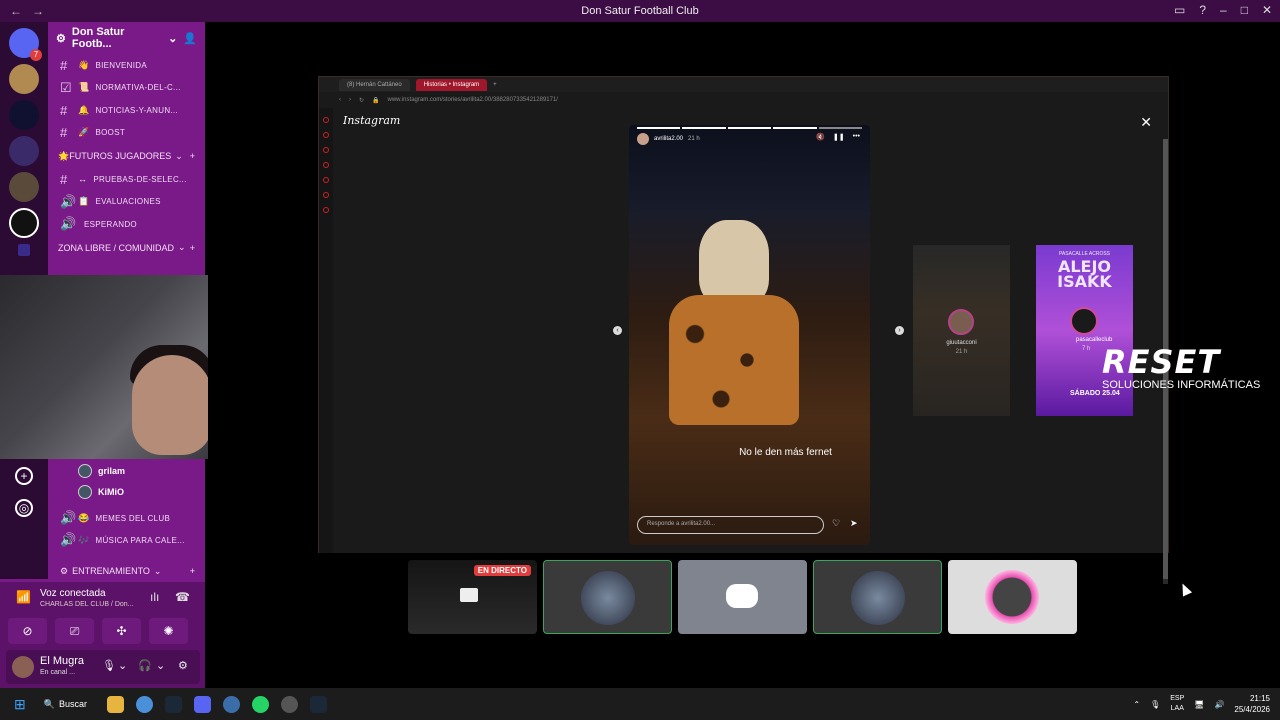 The image size is (1280, 720). I want to click on close-icon: ✕, so click(1146, 122).